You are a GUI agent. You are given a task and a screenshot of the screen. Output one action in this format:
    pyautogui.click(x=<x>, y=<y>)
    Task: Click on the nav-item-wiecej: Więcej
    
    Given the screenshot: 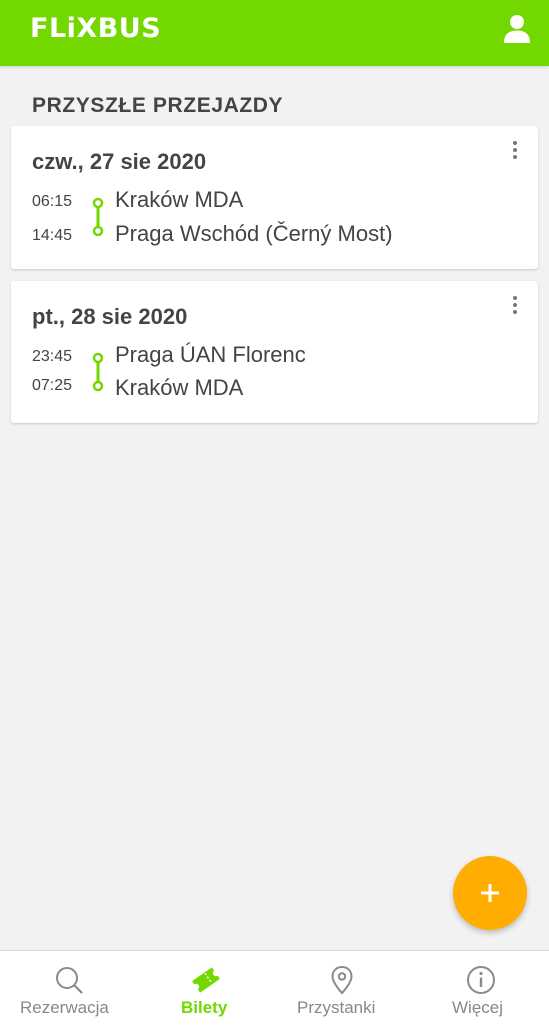 What is the action you would take?
    pyautogui.click(x=480, y=988)
    